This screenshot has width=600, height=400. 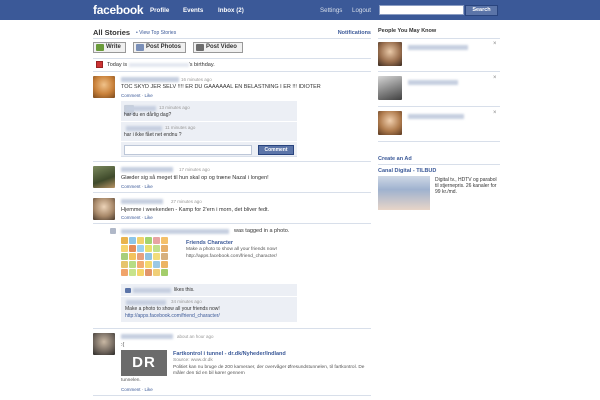 I want to click on write-button: Write, so click(x=109, y=47).